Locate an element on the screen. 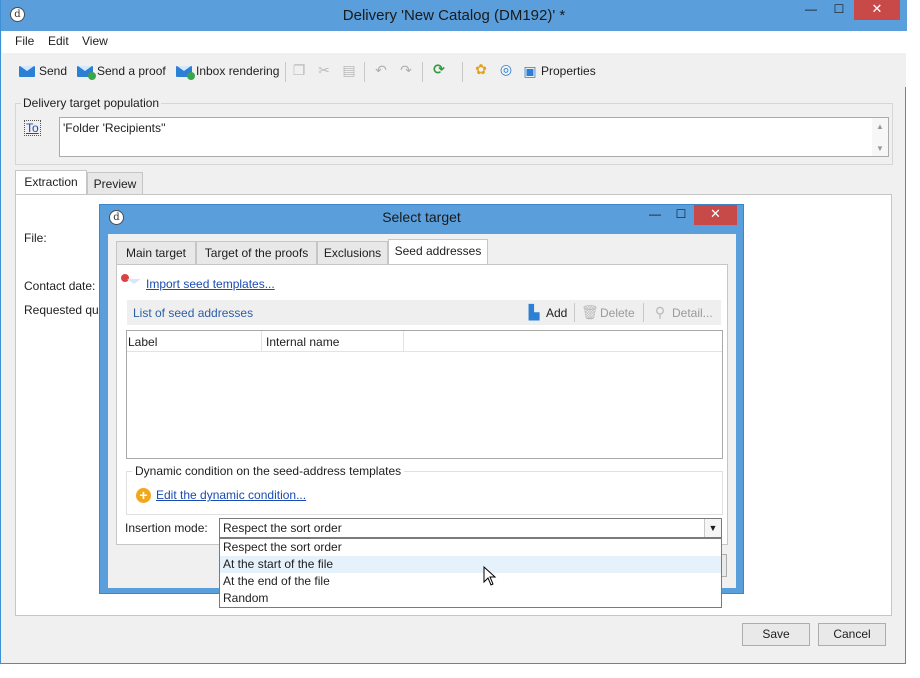 The height and width of the screenshot is (678, 920). magnifier-icon: ⚲ is located at coordinates (660, 312).